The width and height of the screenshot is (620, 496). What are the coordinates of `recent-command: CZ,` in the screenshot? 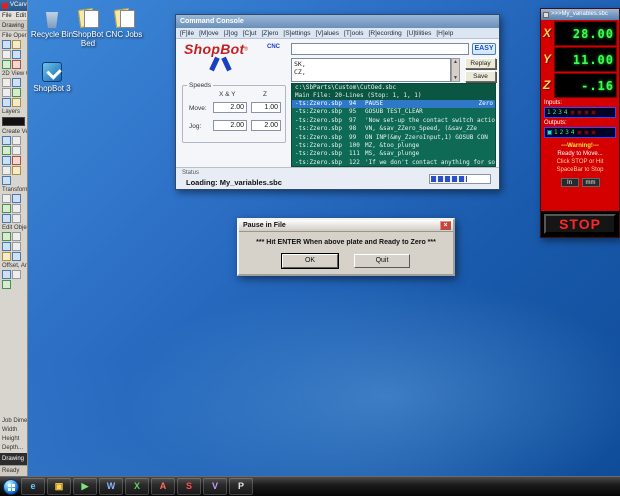 It's located at (371, 72).